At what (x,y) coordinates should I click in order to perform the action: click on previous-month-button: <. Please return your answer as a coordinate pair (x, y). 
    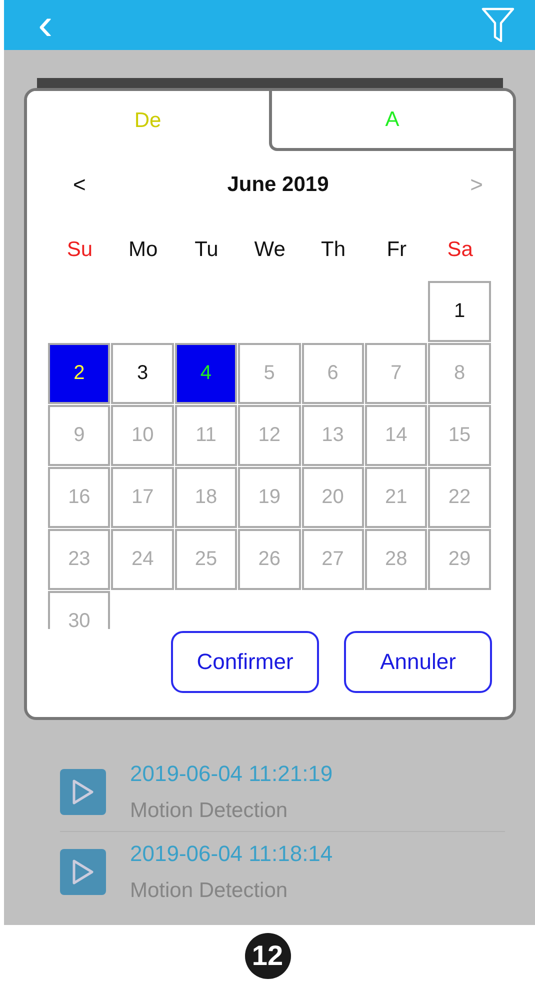
    Looking at the image, I should click on (79, 185).